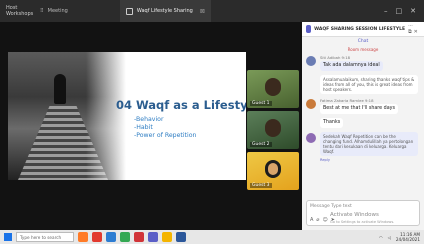  What do you see at coordinates (57, 11) in the screenshot?
I see `tab-meeting-label: Meeting` at bounding box center [57, 11].